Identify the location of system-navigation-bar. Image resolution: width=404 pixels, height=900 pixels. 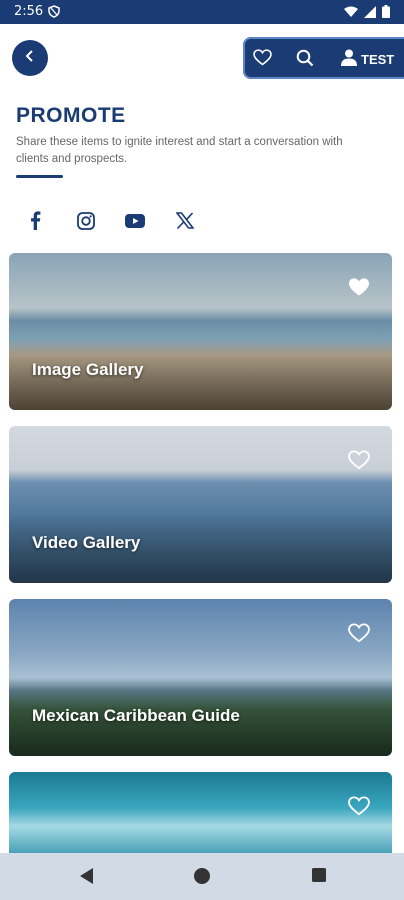
(202, 876).